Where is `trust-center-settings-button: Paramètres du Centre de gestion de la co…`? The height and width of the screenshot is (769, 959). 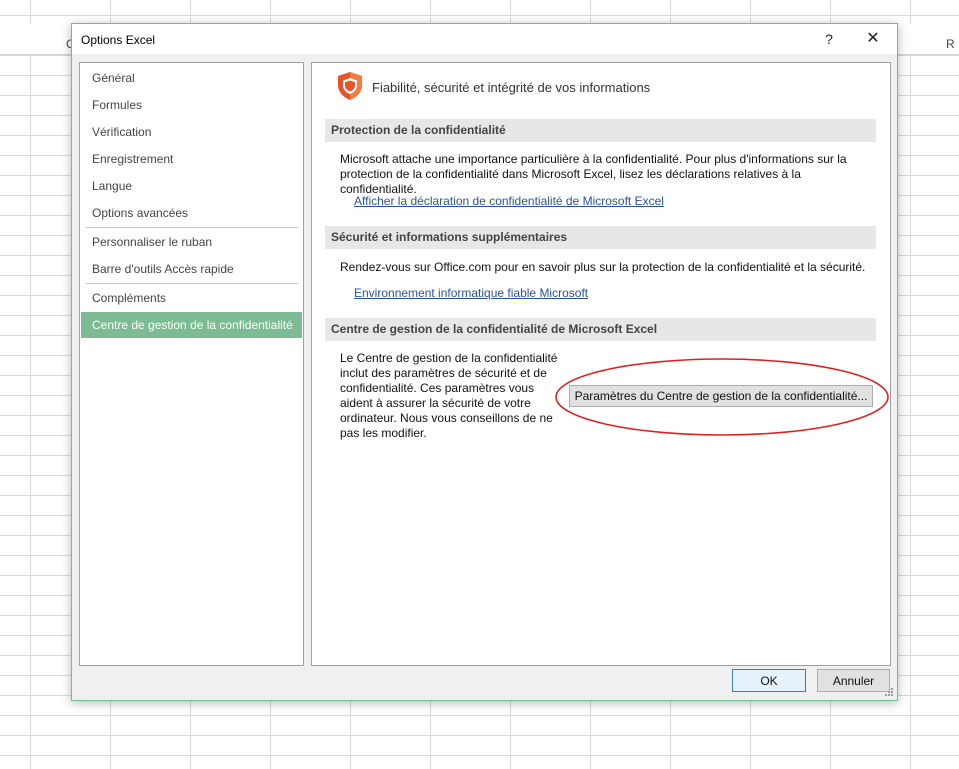 trust-center-settings-button: Paramètres du Centre de gestion de la co… is located at coordinates (721, 396).